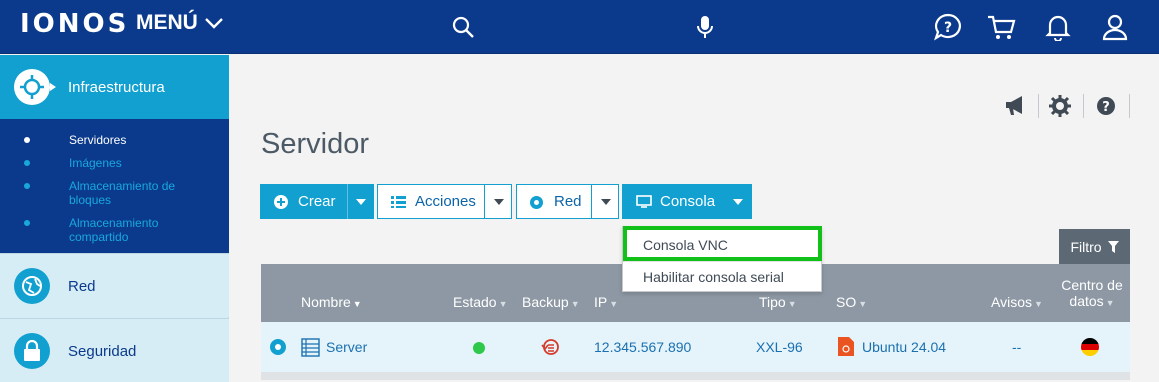 The height and width of the screenshot is (382, 1159). I want to click on network-dropdown-toggle, so click(605, 201).